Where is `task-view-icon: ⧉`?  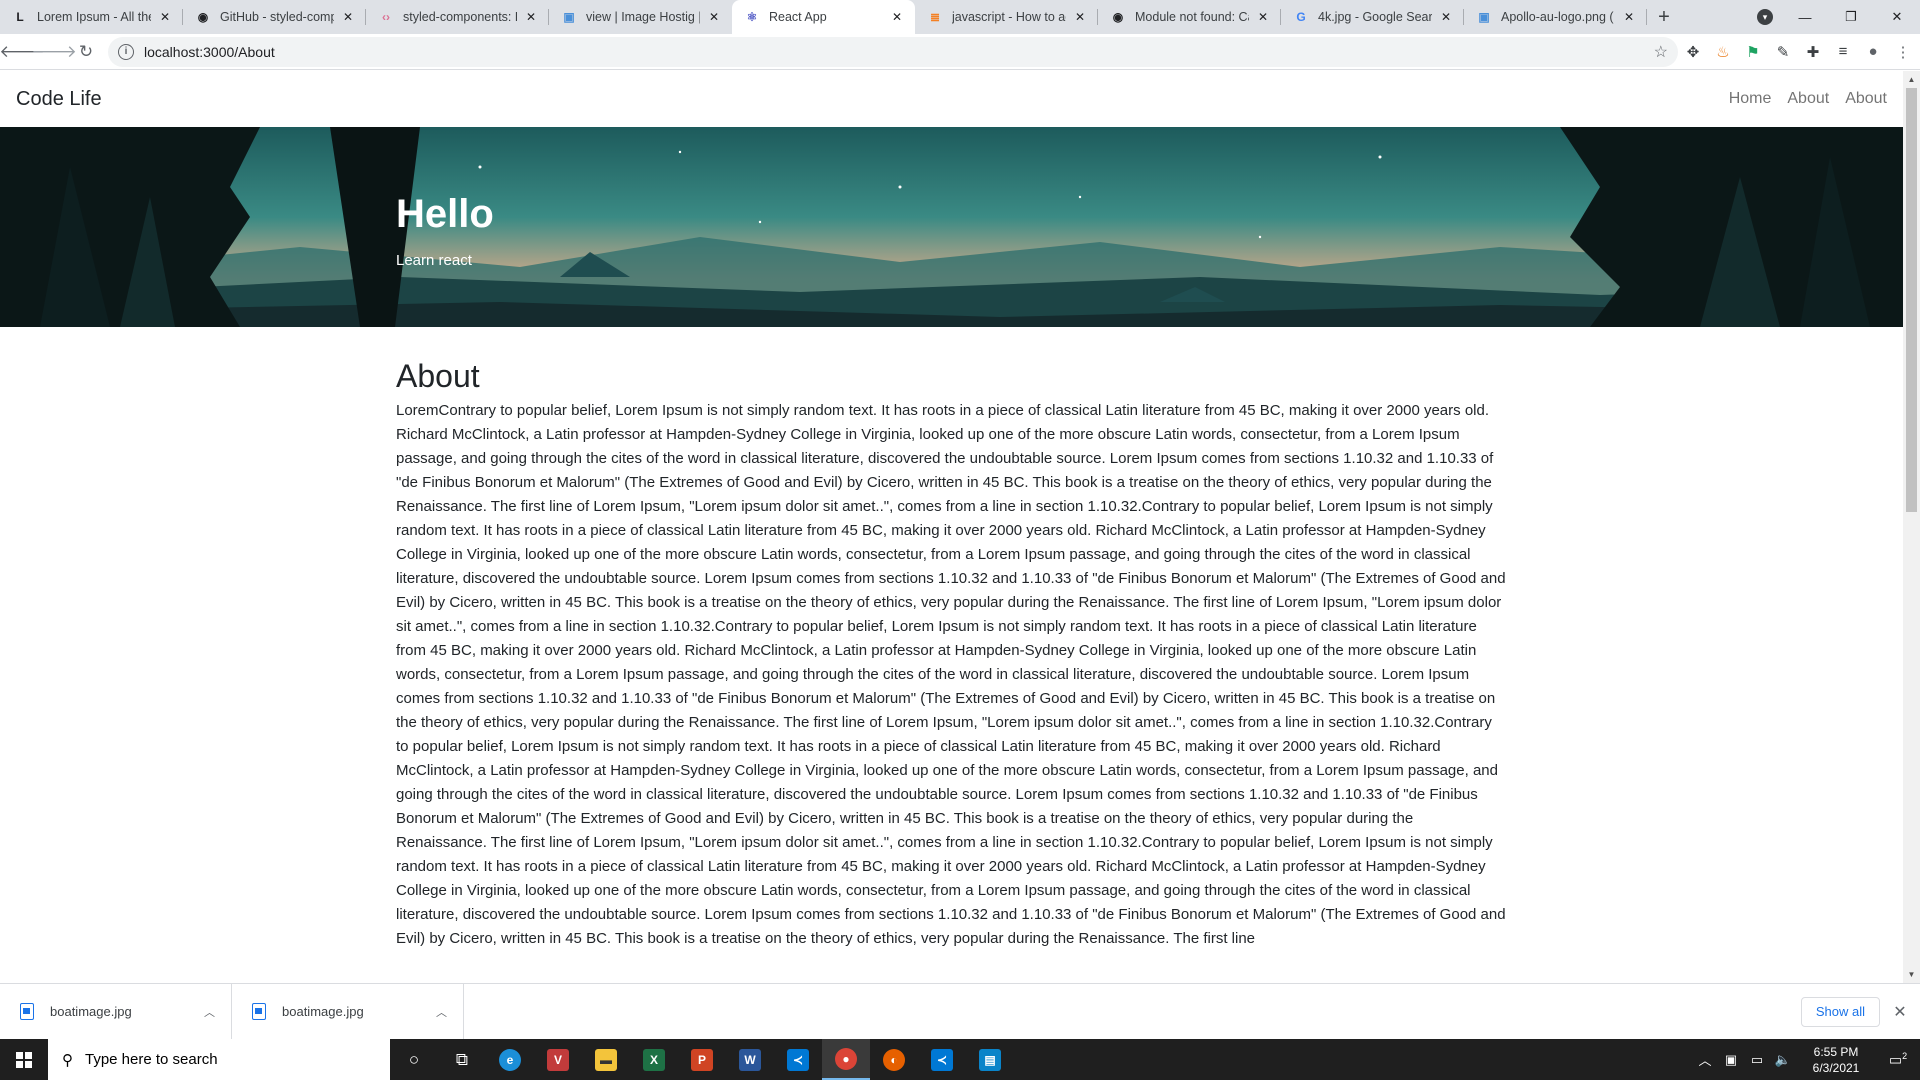 task-view-icon: ⧉ is located at coordinates (462, 1059).